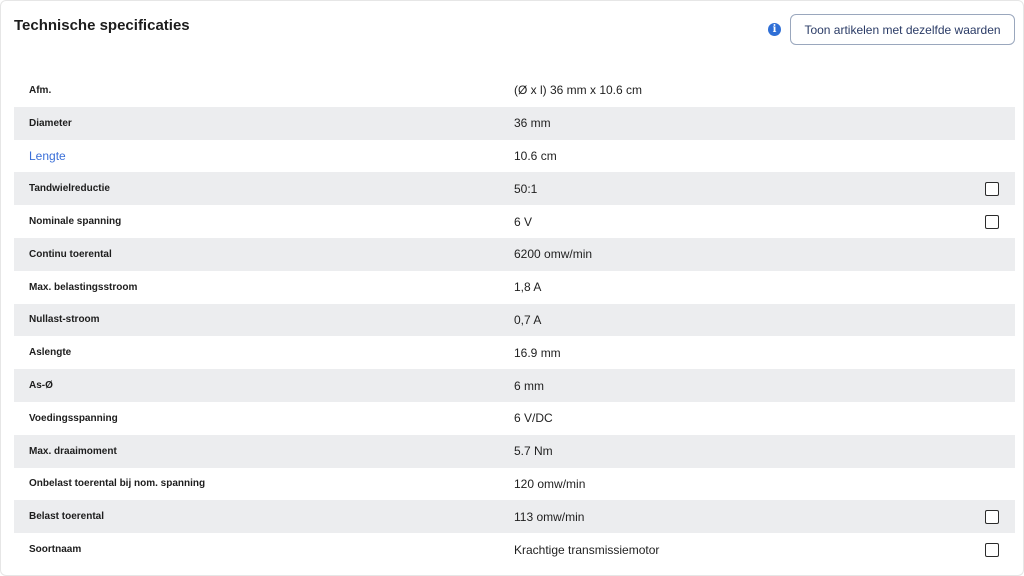 This screenshot has width=1024, height=576. Describe the element at coordinates (532, 123) in the screenshot. I see `spec-value: 36 mm` at that location.